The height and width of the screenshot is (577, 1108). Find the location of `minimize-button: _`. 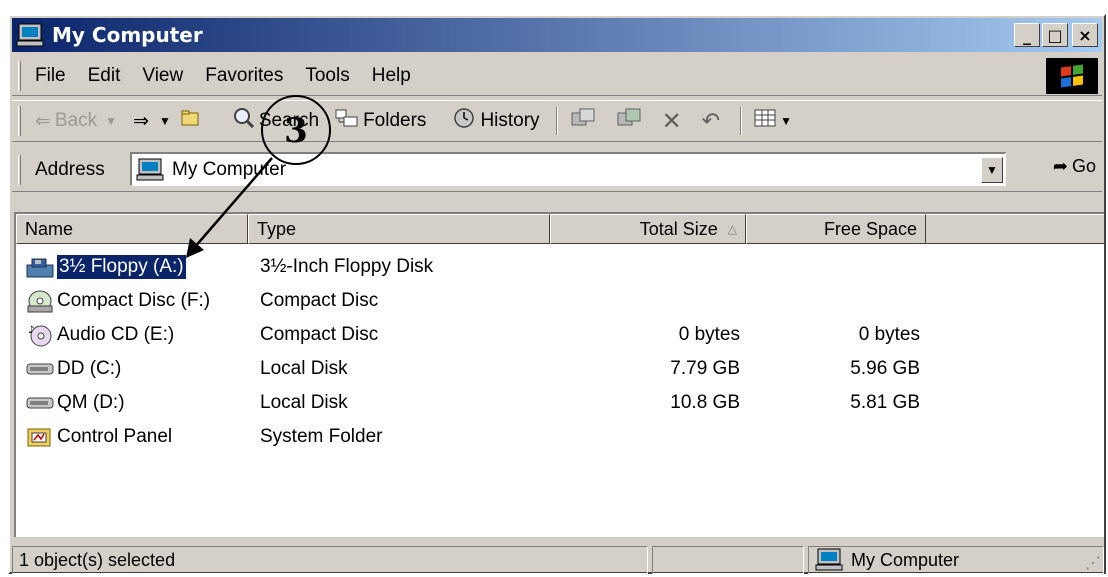

minimize-button: _ is located at coordinates (1027, 35).